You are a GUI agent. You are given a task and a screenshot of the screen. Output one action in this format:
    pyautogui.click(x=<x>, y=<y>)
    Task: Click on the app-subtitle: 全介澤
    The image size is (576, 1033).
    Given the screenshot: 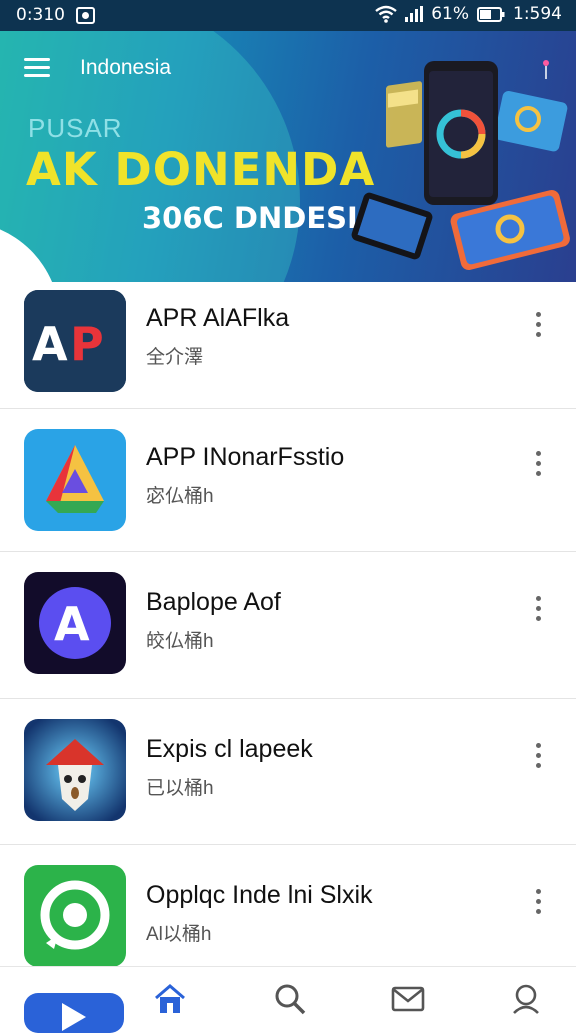 What is the action you would take?
    pyautogui.click(x=175, y=357)
    